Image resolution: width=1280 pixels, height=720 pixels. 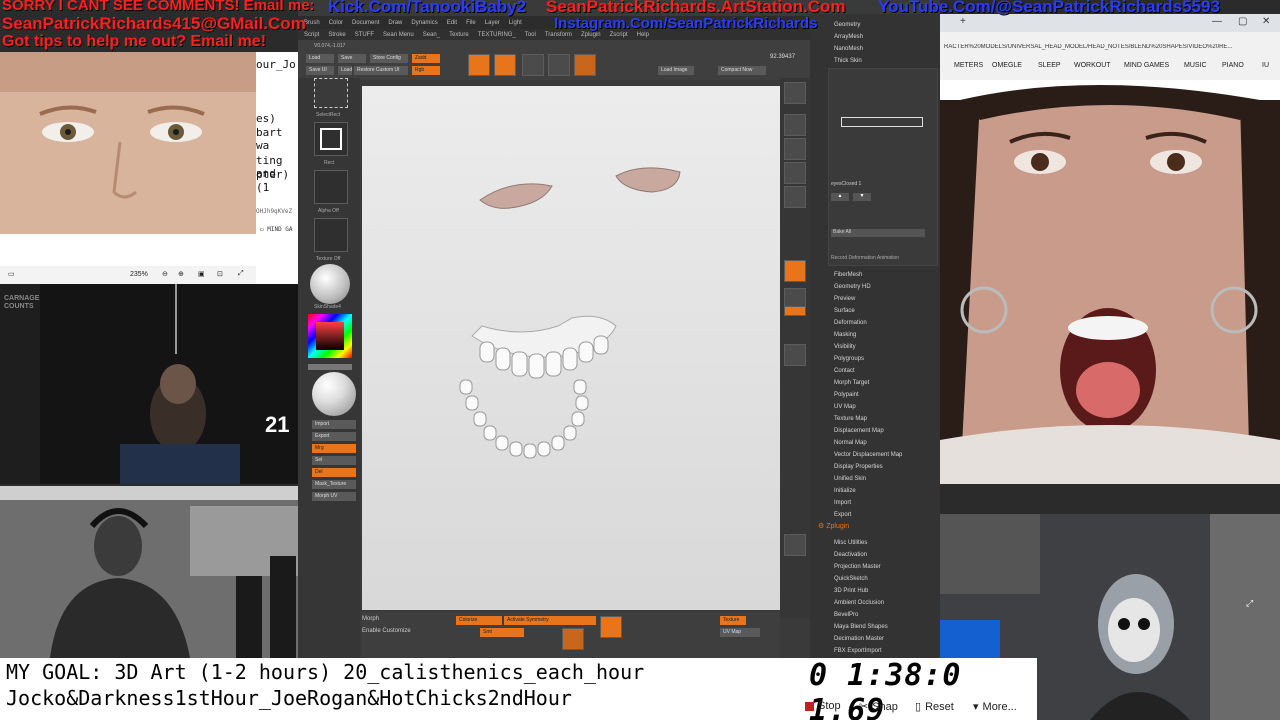 I want to click on texture-button: Texture, so click(x=733, y=620).